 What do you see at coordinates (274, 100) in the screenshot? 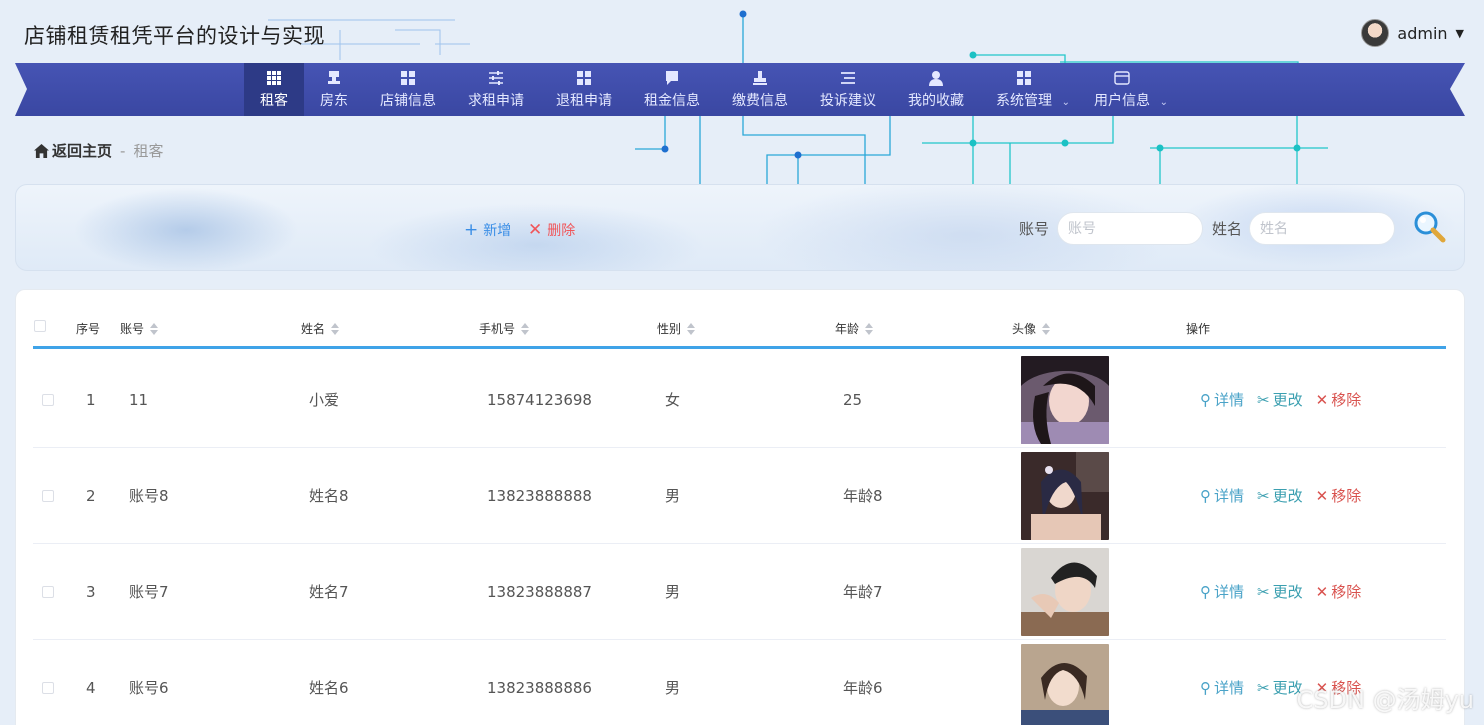
I see `nav-label: 租客` at bounding box center [274, 100].